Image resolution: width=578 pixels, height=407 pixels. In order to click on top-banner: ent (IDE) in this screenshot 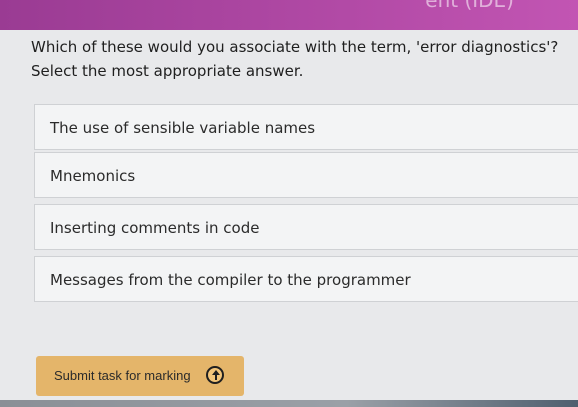, I will do `click(289, 15)`.